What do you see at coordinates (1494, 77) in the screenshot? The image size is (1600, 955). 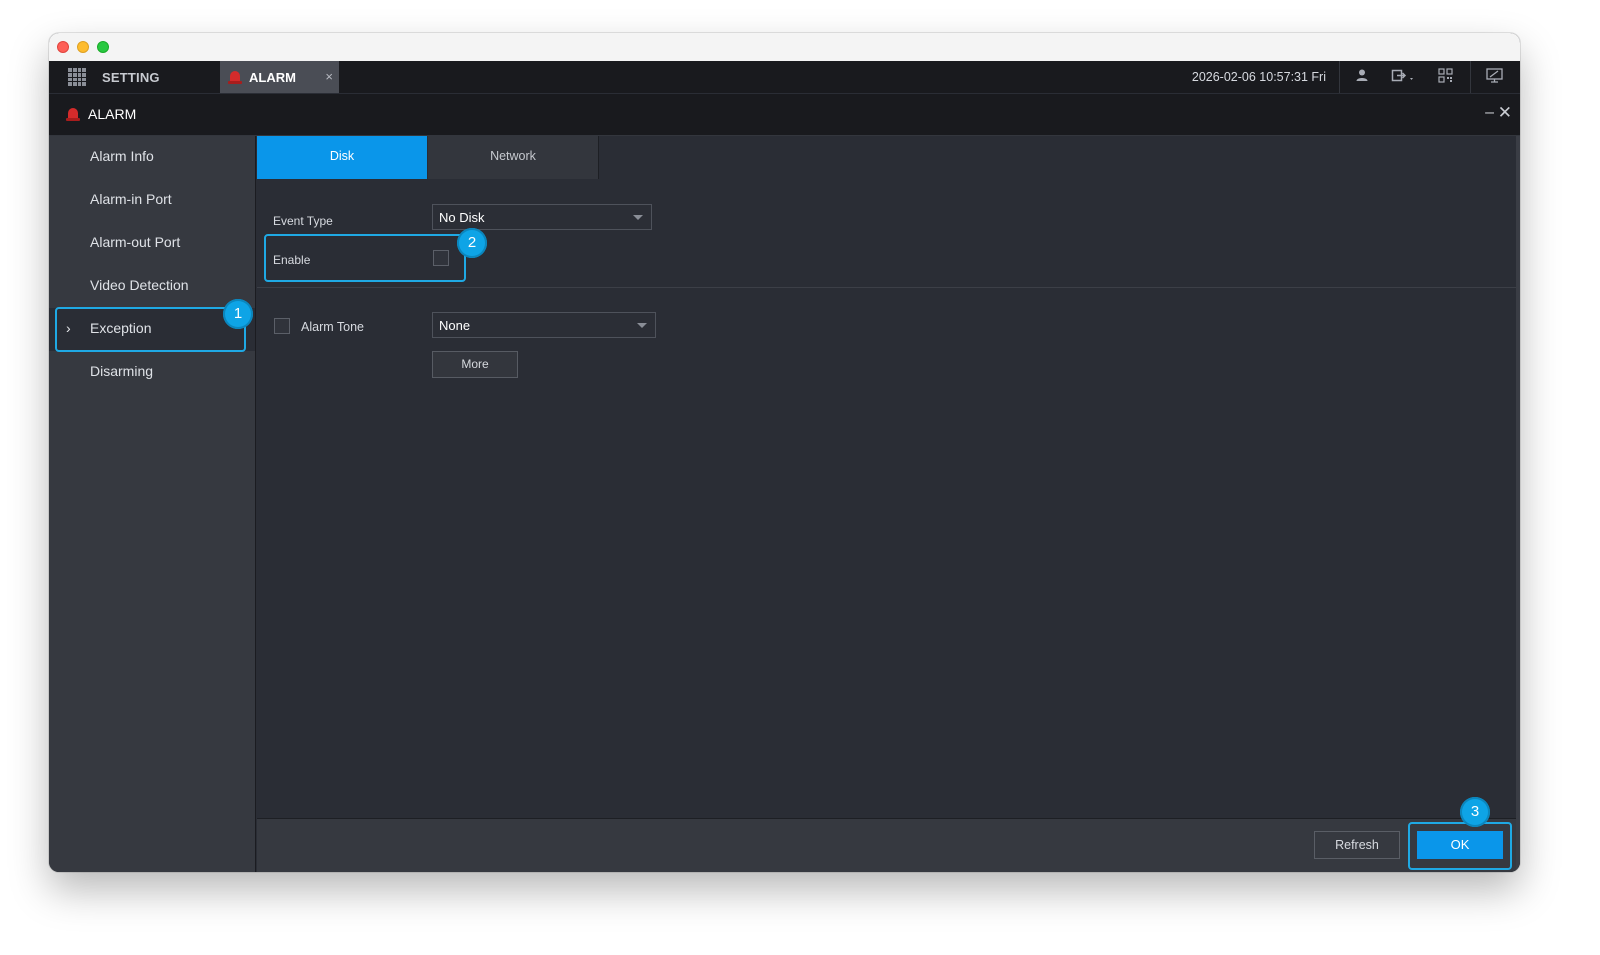 I see `monitor-icon` at bounding box center [1494, 77].